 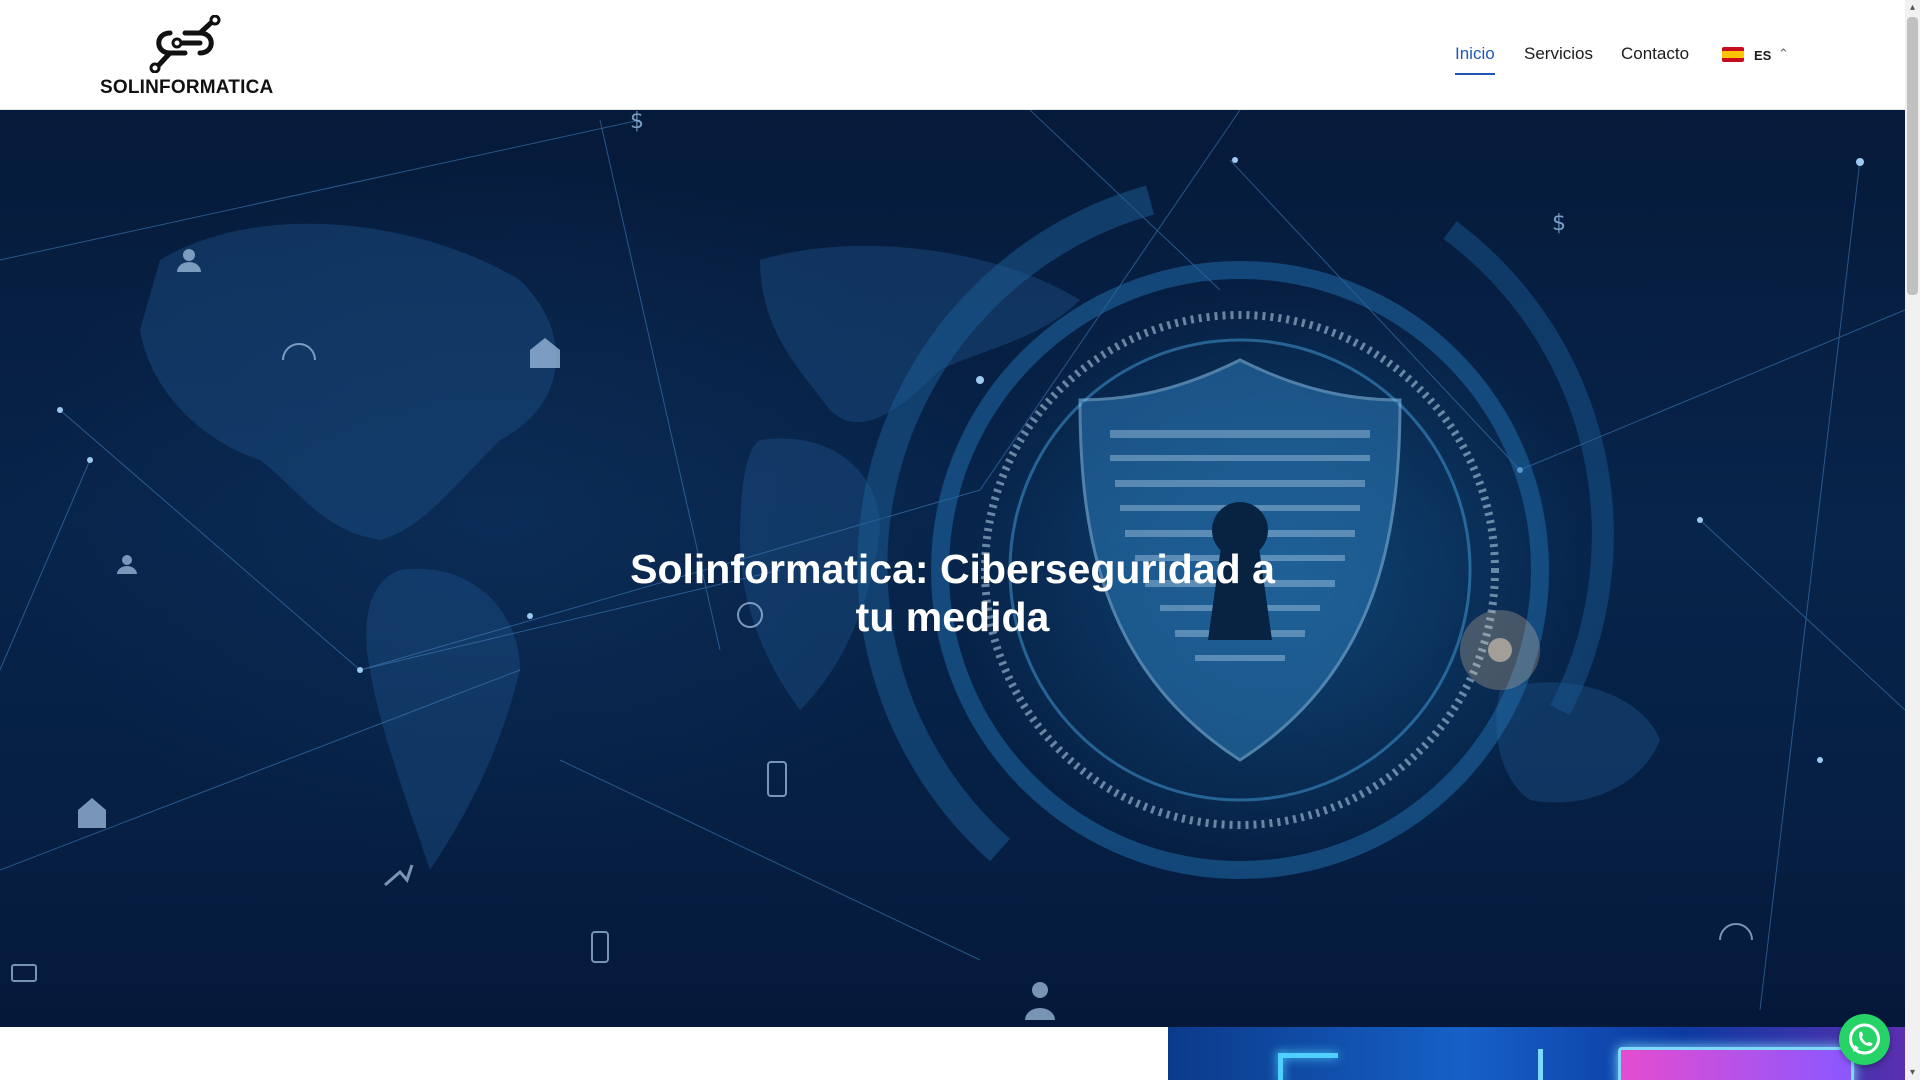 I want to click on language-code: ES, so click(x=1763, y=55).